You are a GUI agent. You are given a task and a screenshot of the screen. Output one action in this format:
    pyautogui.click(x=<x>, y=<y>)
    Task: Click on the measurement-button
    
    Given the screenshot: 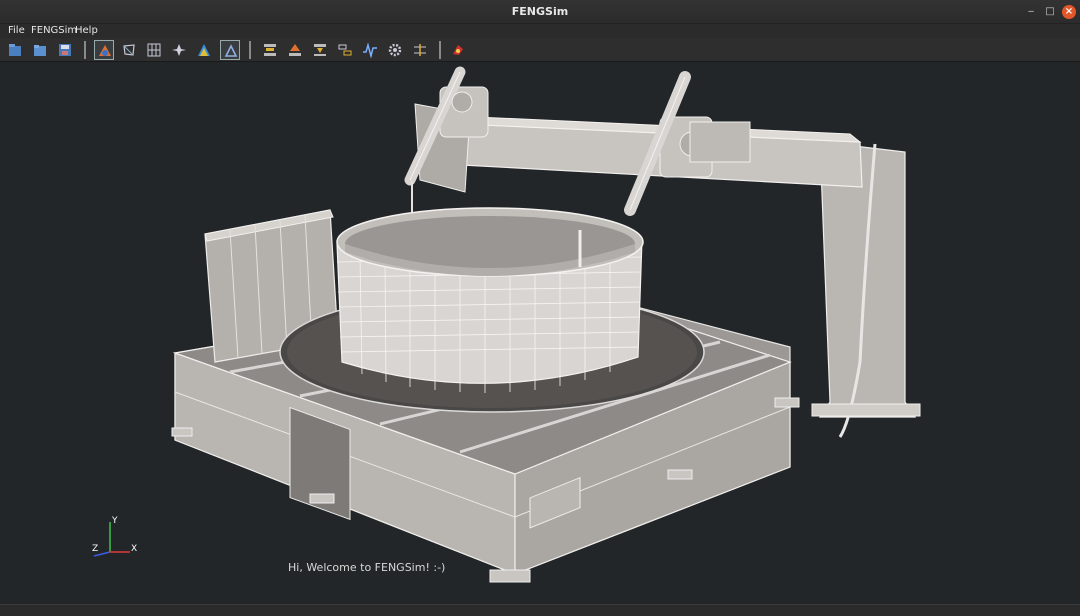 What is the action you would take?
    pyautogui.click(x=345, y=50)
    